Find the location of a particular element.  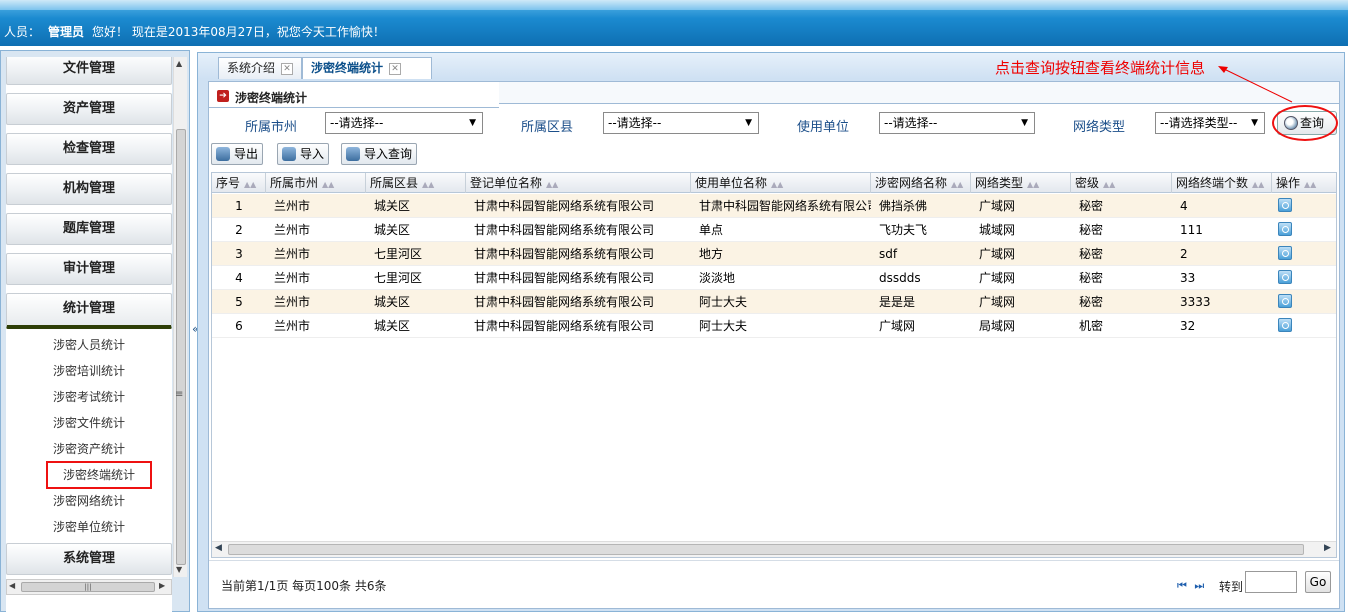

go-button: Go is located at coordinates (1318, 582).